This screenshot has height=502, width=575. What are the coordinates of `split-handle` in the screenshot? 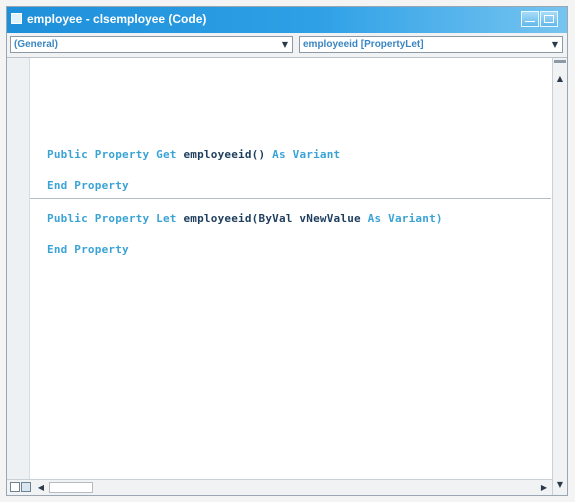 It's located at (560, 61).